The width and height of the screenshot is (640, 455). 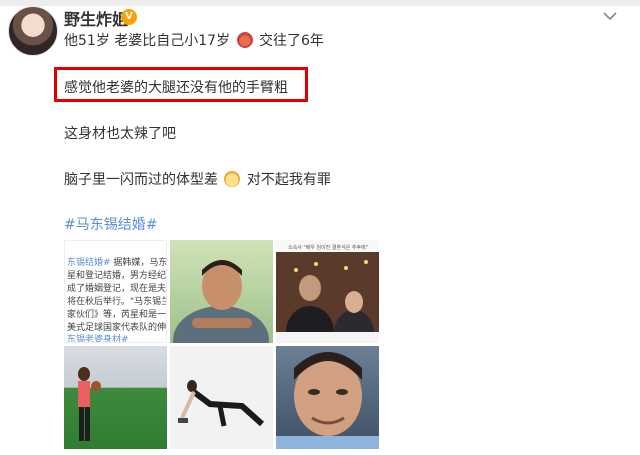 I want to click on avatar, so click(x=33, y=31).